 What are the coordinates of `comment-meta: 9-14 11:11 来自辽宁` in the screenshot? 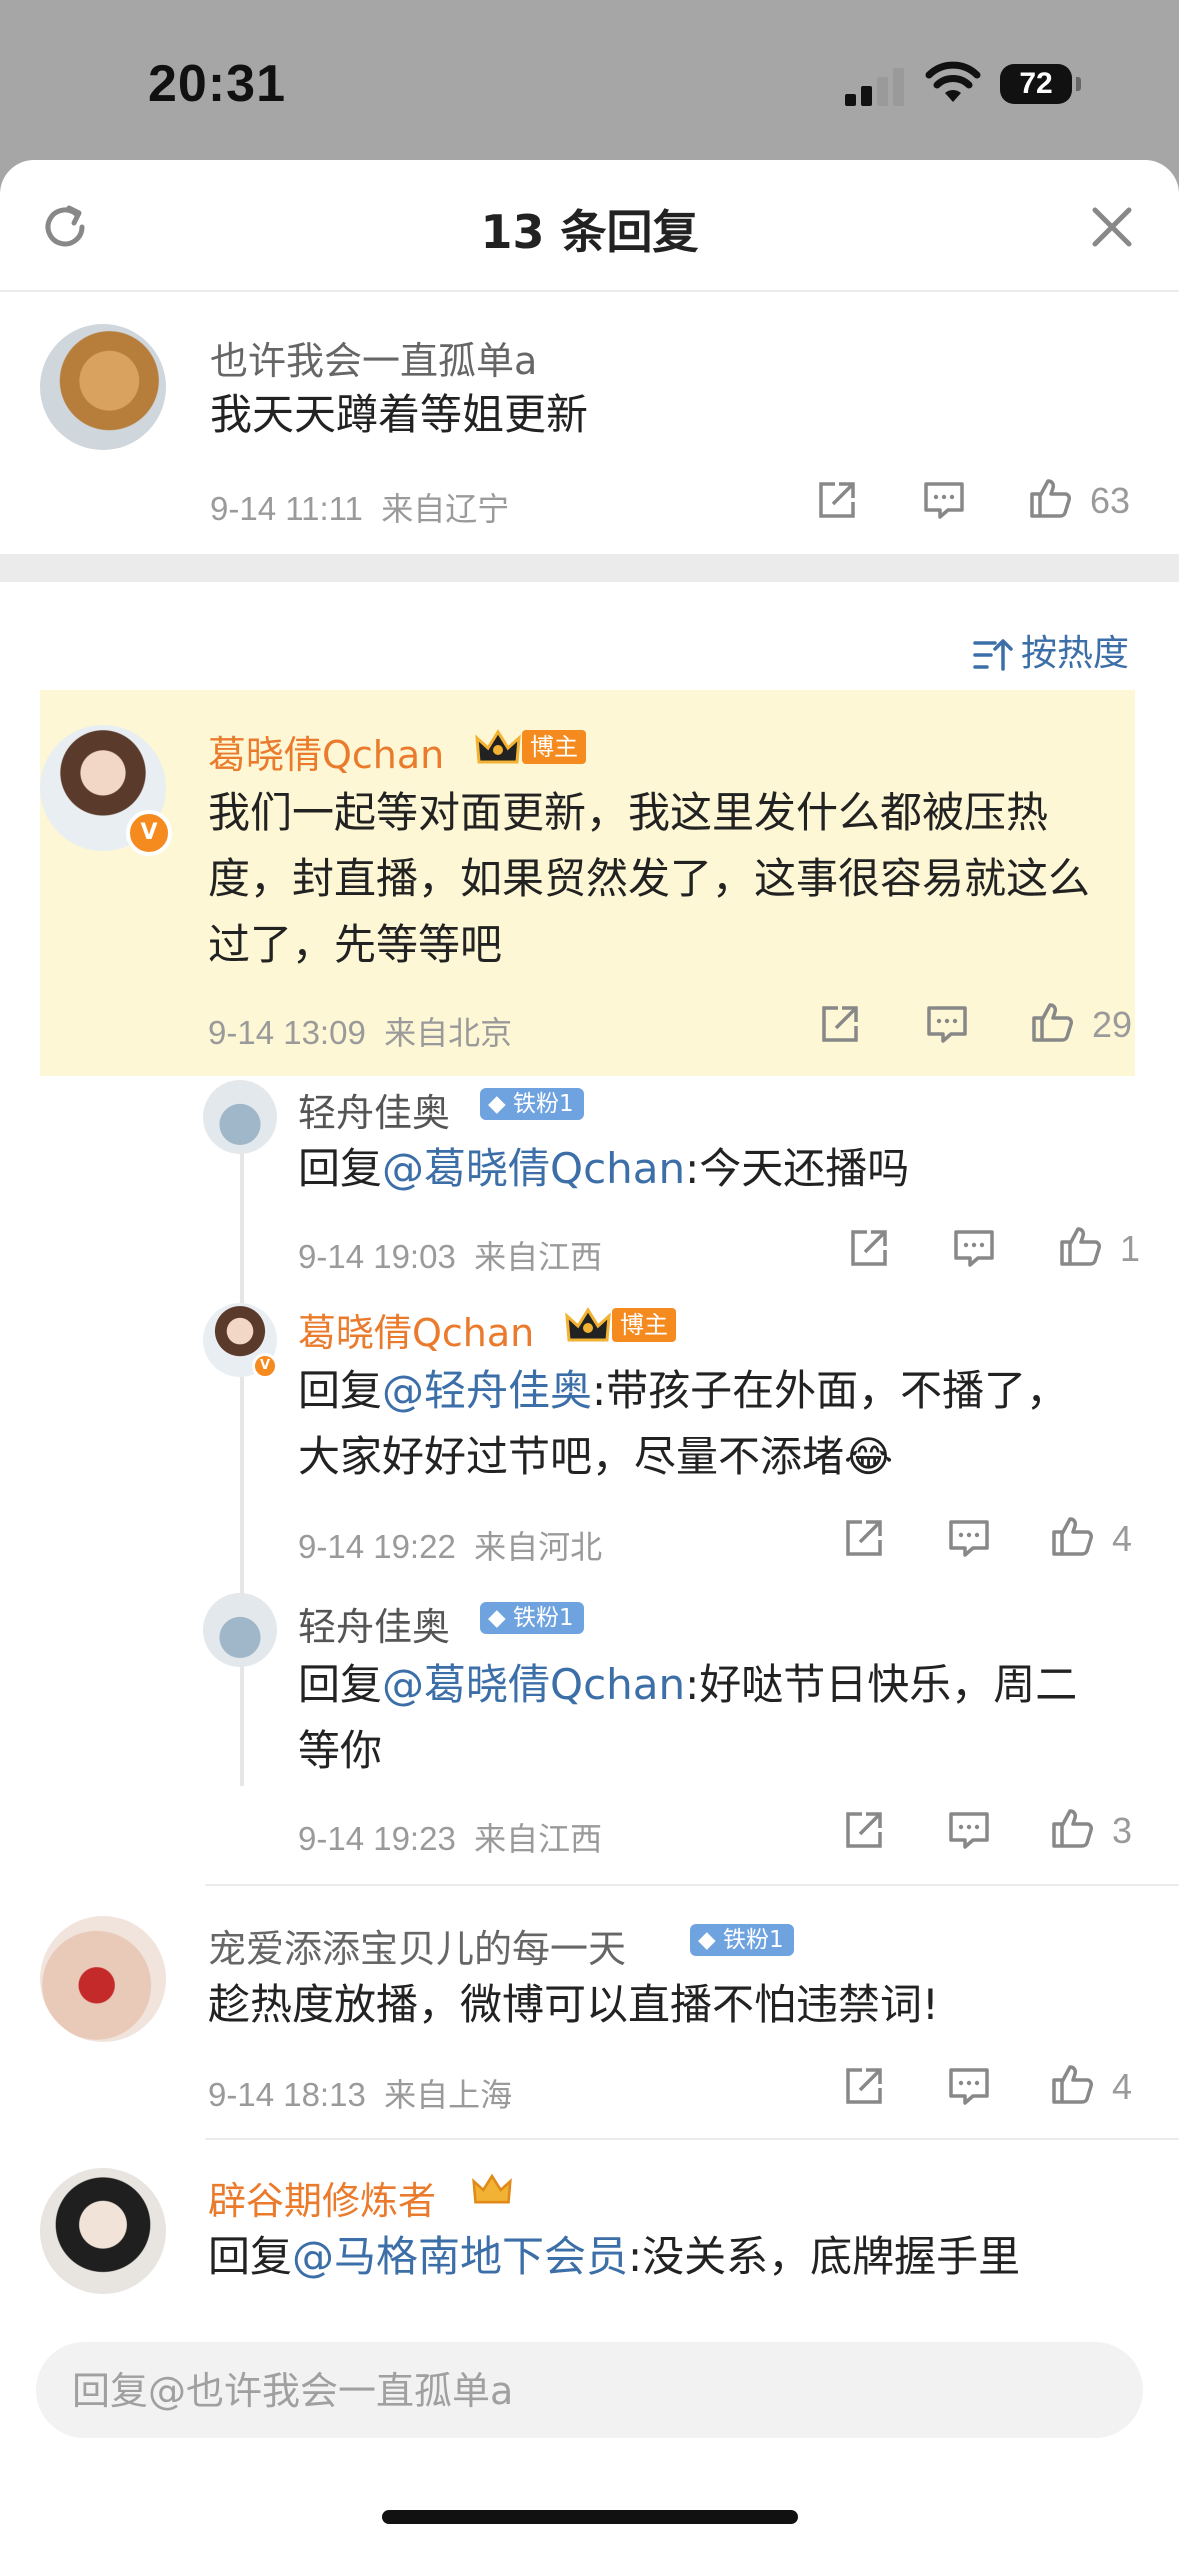 It's located at (359, 507).